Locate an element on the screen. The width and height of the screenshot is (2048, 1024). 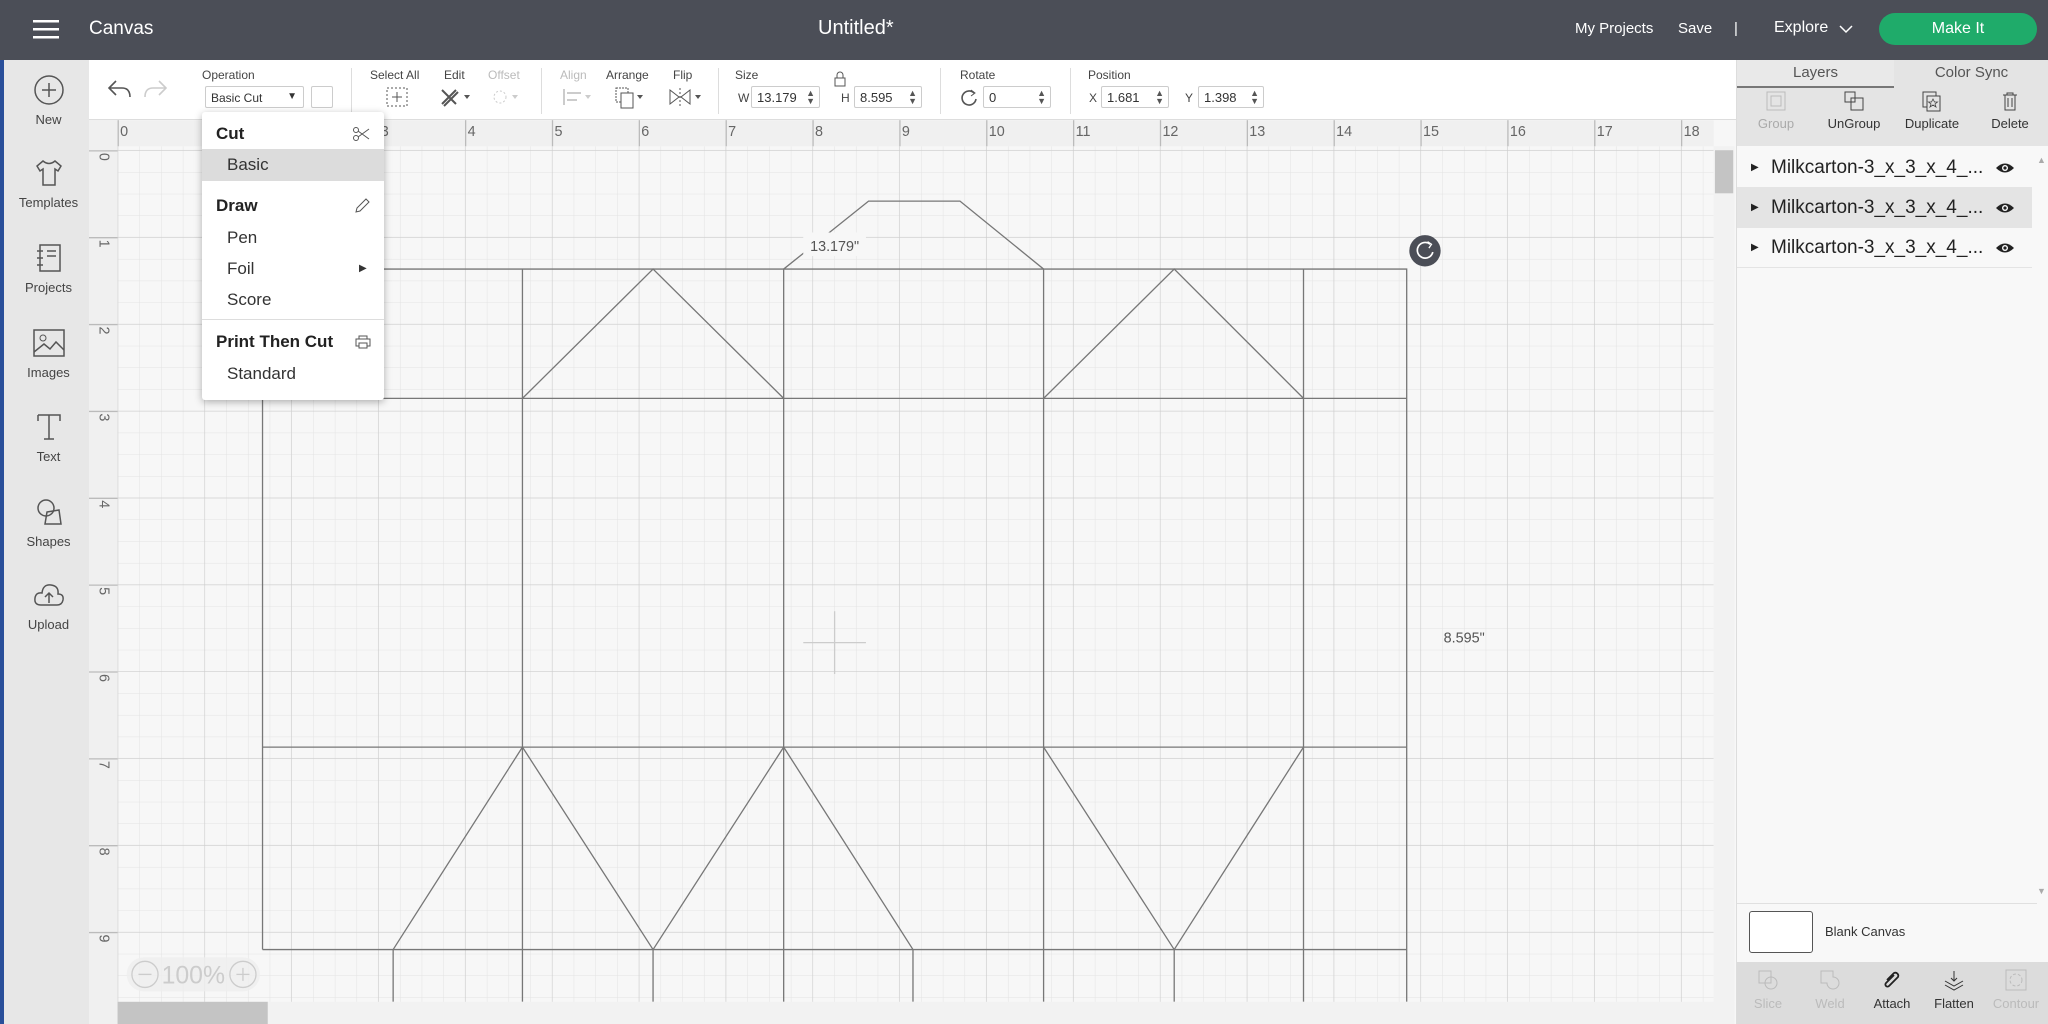
width-input: 13.179 ▲ ▼ is located at coordinates (785, 97).